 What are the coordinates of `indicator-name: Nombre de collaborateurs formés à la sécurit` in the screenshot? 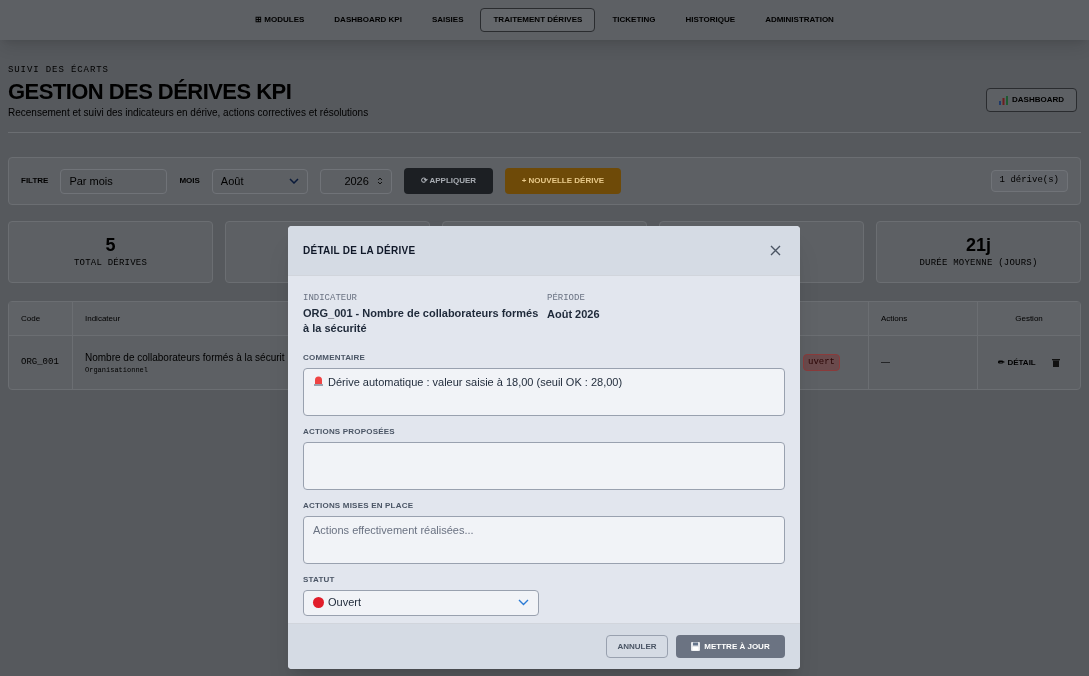 It's located at (185, 357).